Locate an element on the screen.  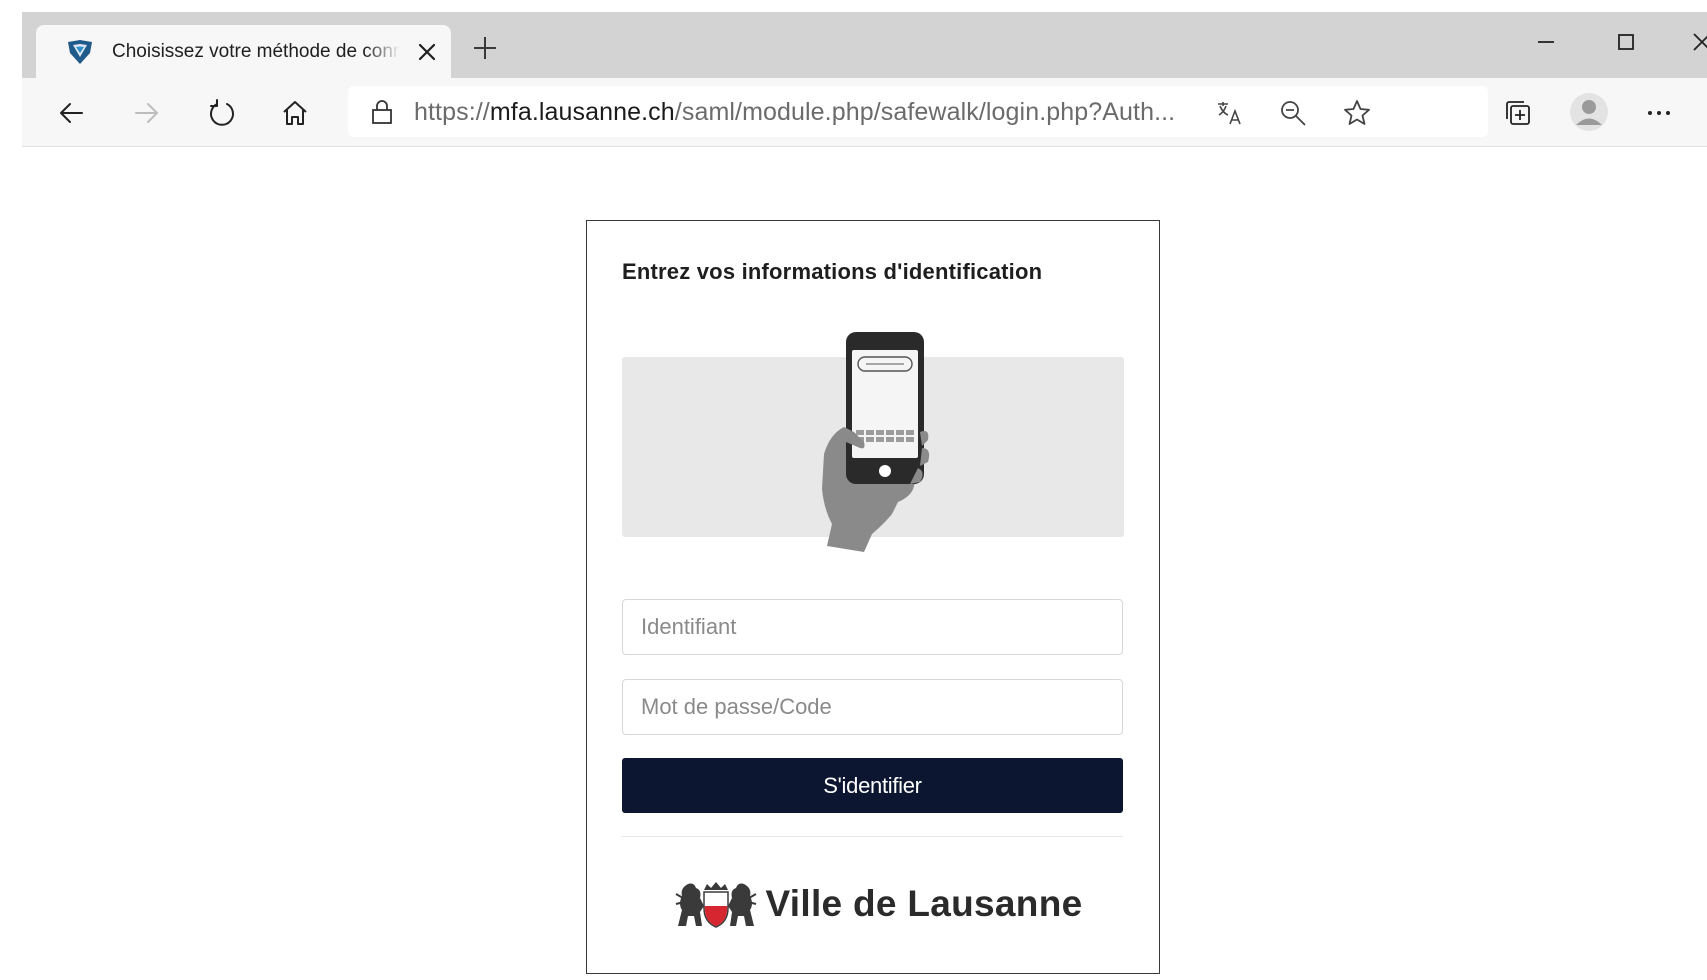
login-button: S'identifier is located at coordinates (872, 785).